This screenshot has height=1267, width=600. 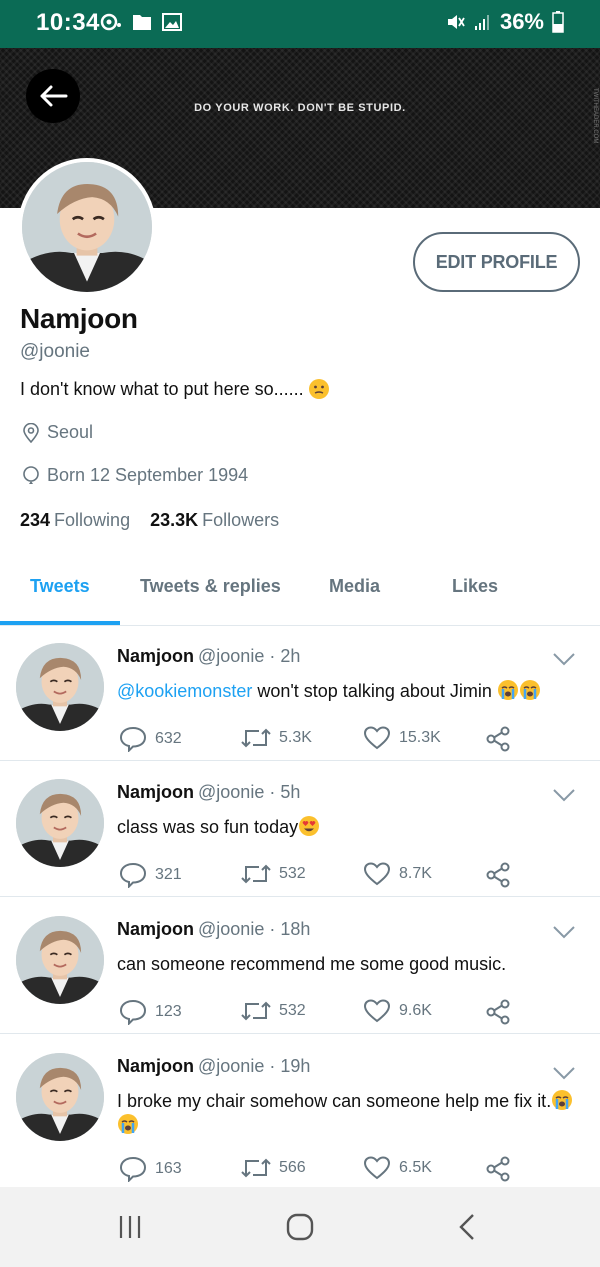 I want to click on status-time: 10:34, so click(x=68, y=22).